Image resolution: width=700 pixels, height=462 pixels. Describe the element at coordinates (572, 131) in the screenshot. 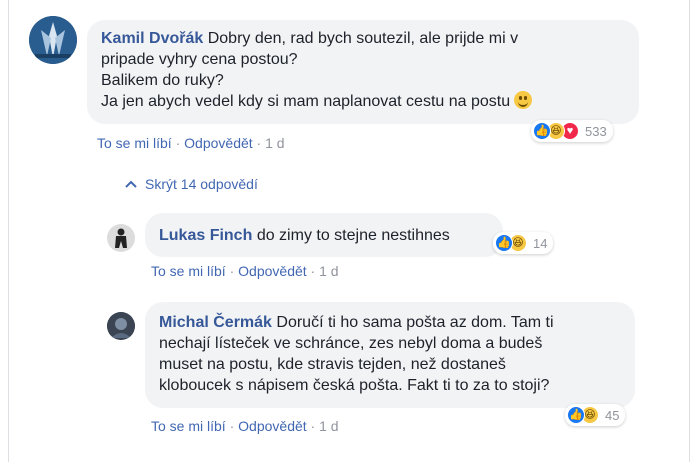

I see `reactions-summary: 👍 😆 ♥ 533` at that location.